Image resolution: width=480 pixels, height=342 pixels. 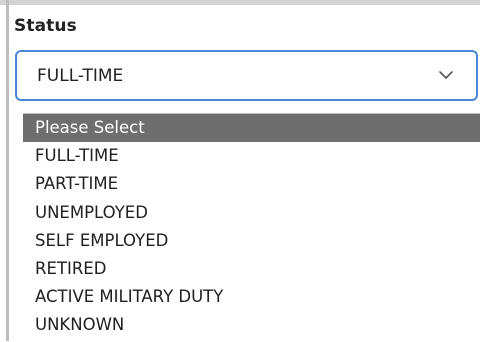 What do you see at coordinates (251, 269) in the screenshot?
I see `status-option-retired: RETIRED` at bounding box center [251, 269].